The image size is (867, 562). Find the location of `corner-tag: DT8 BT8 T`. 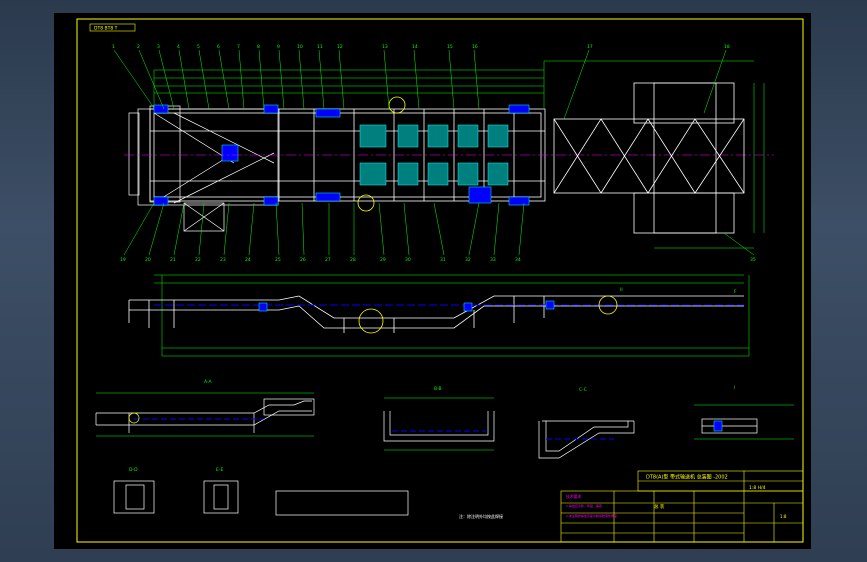

corner-tag: DT8 BT8 T is located at coordinates (106, 29).